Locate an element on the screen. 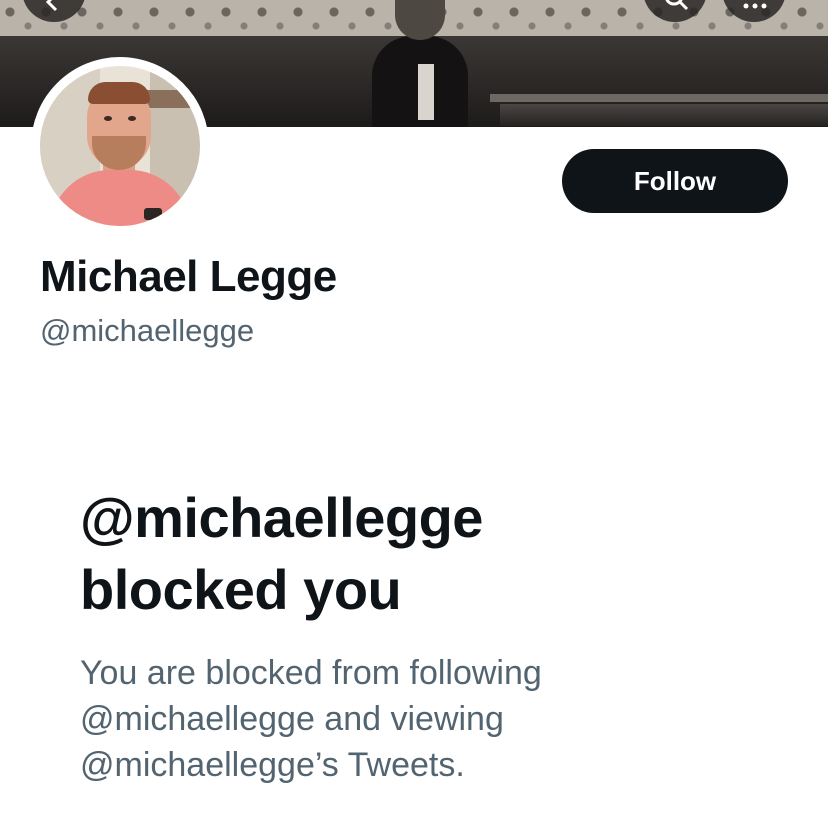 This screenshot has width=828, height=828. blocked-title-line2: blocked you is located at coordinates (241, 589).